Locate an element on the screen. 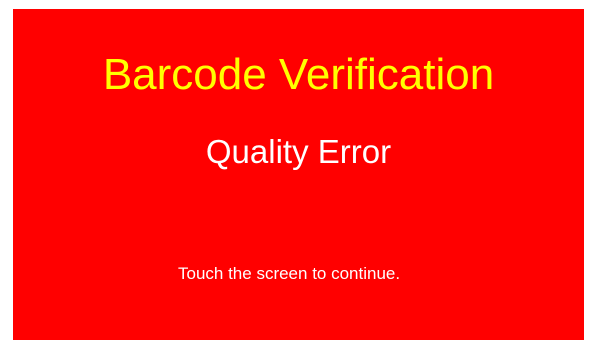  error-status-message: Quality Error is located at coordinates (298, 151).